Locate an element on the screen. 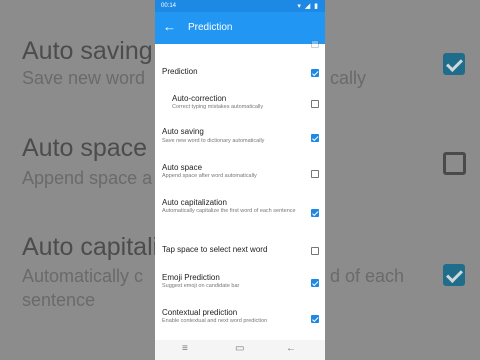 Image resolution: width=480 pixels, height=360 pixels. page-title: Prediction is located at coordinates (210, 27).